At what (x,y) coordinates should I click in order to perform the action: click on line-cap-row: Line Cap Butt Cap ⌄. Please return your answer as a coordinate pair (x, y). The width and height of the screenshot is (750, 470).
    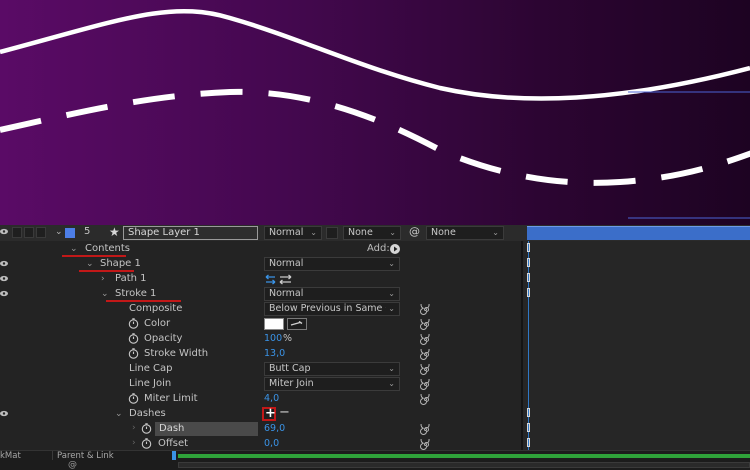
    Looking at the image, I should click on (375, 369).